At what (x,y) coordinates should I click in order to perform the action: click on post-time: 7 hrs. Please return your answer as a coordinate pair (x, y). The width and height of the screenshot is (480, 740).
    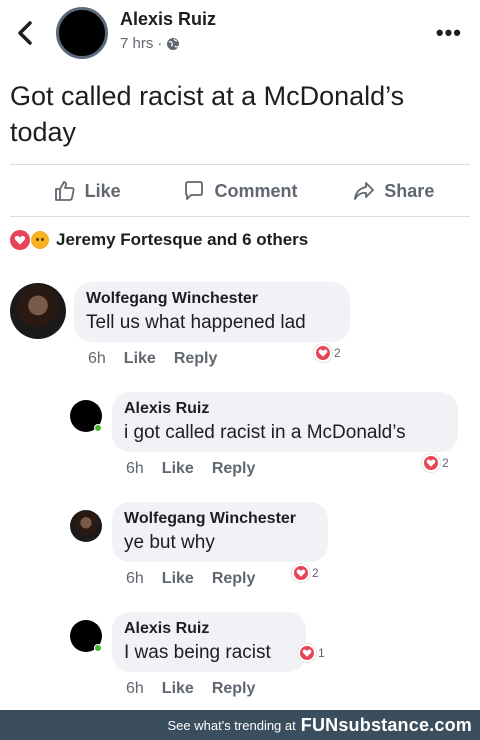
    Looking at the image, I should click on (136, 43).